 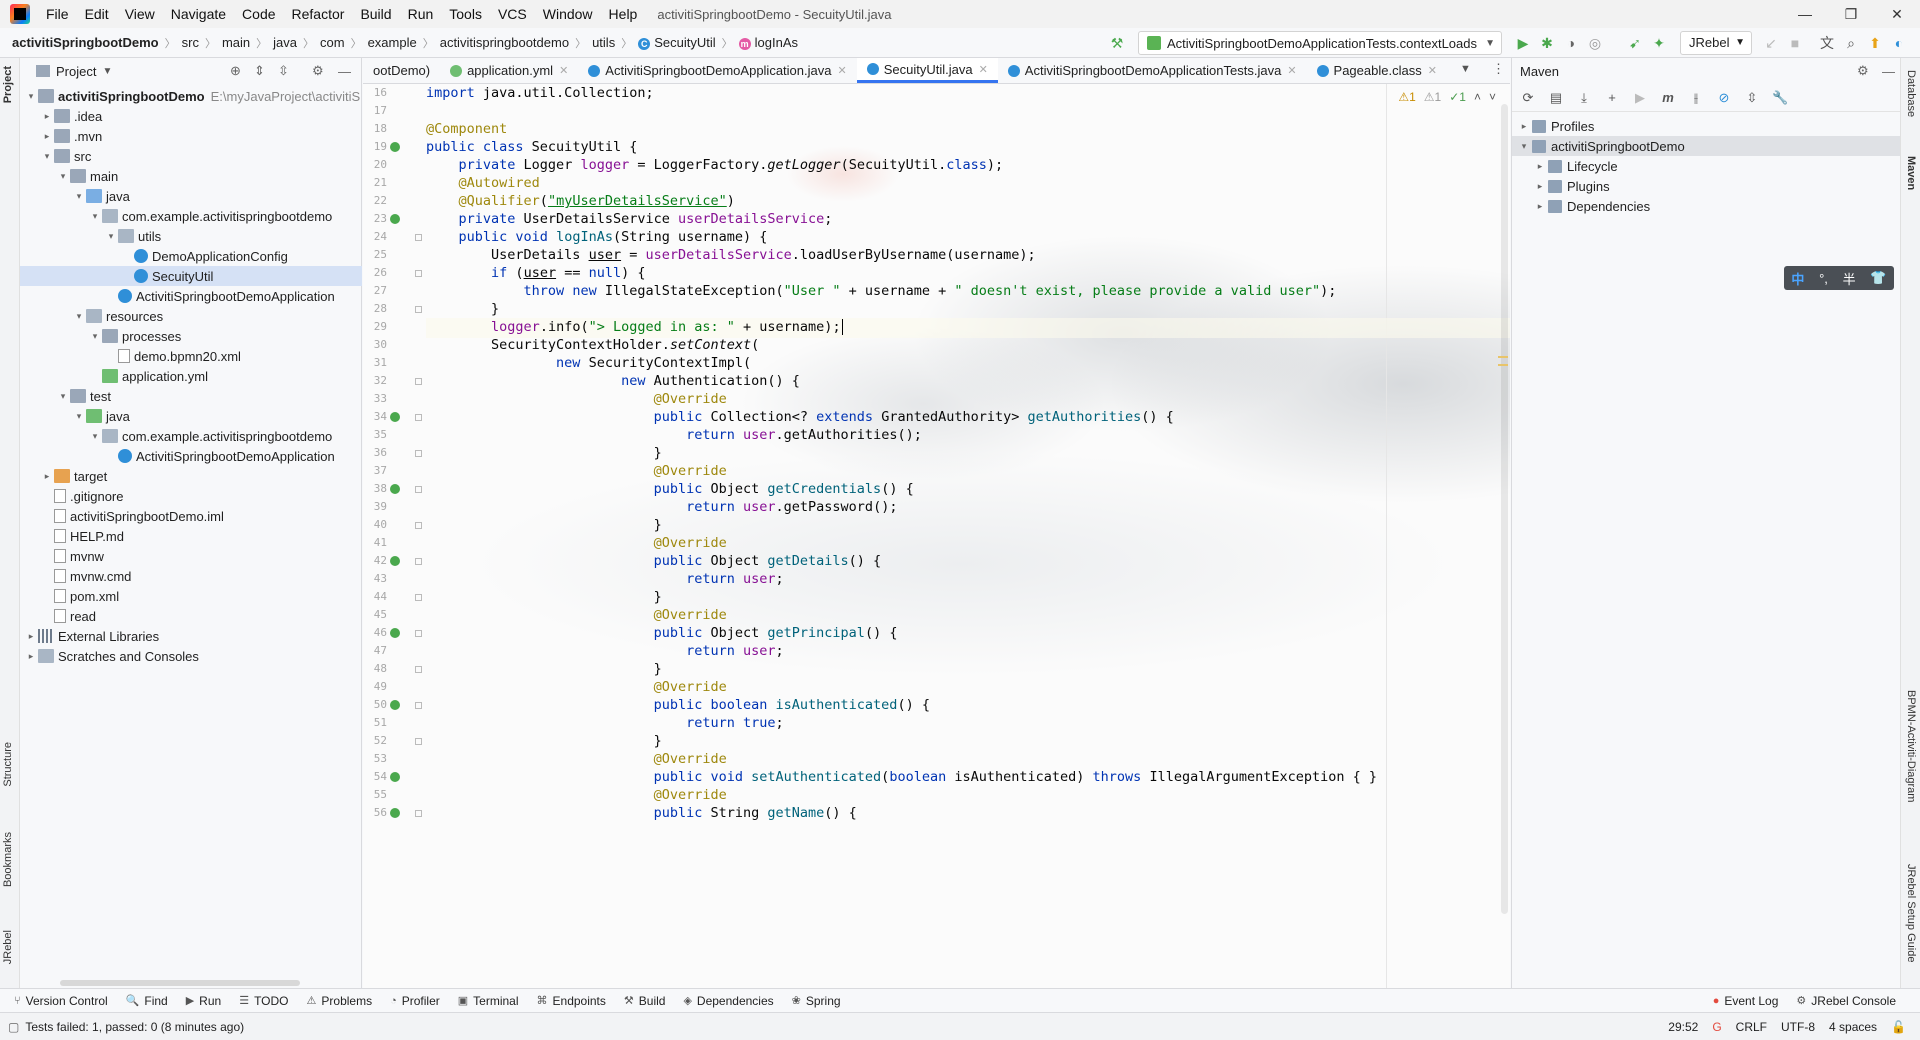 What do you see at coordinates (1827, 43) in the screenshot?
I see `translate-icon: 文` at bounding box center [1827, 43].